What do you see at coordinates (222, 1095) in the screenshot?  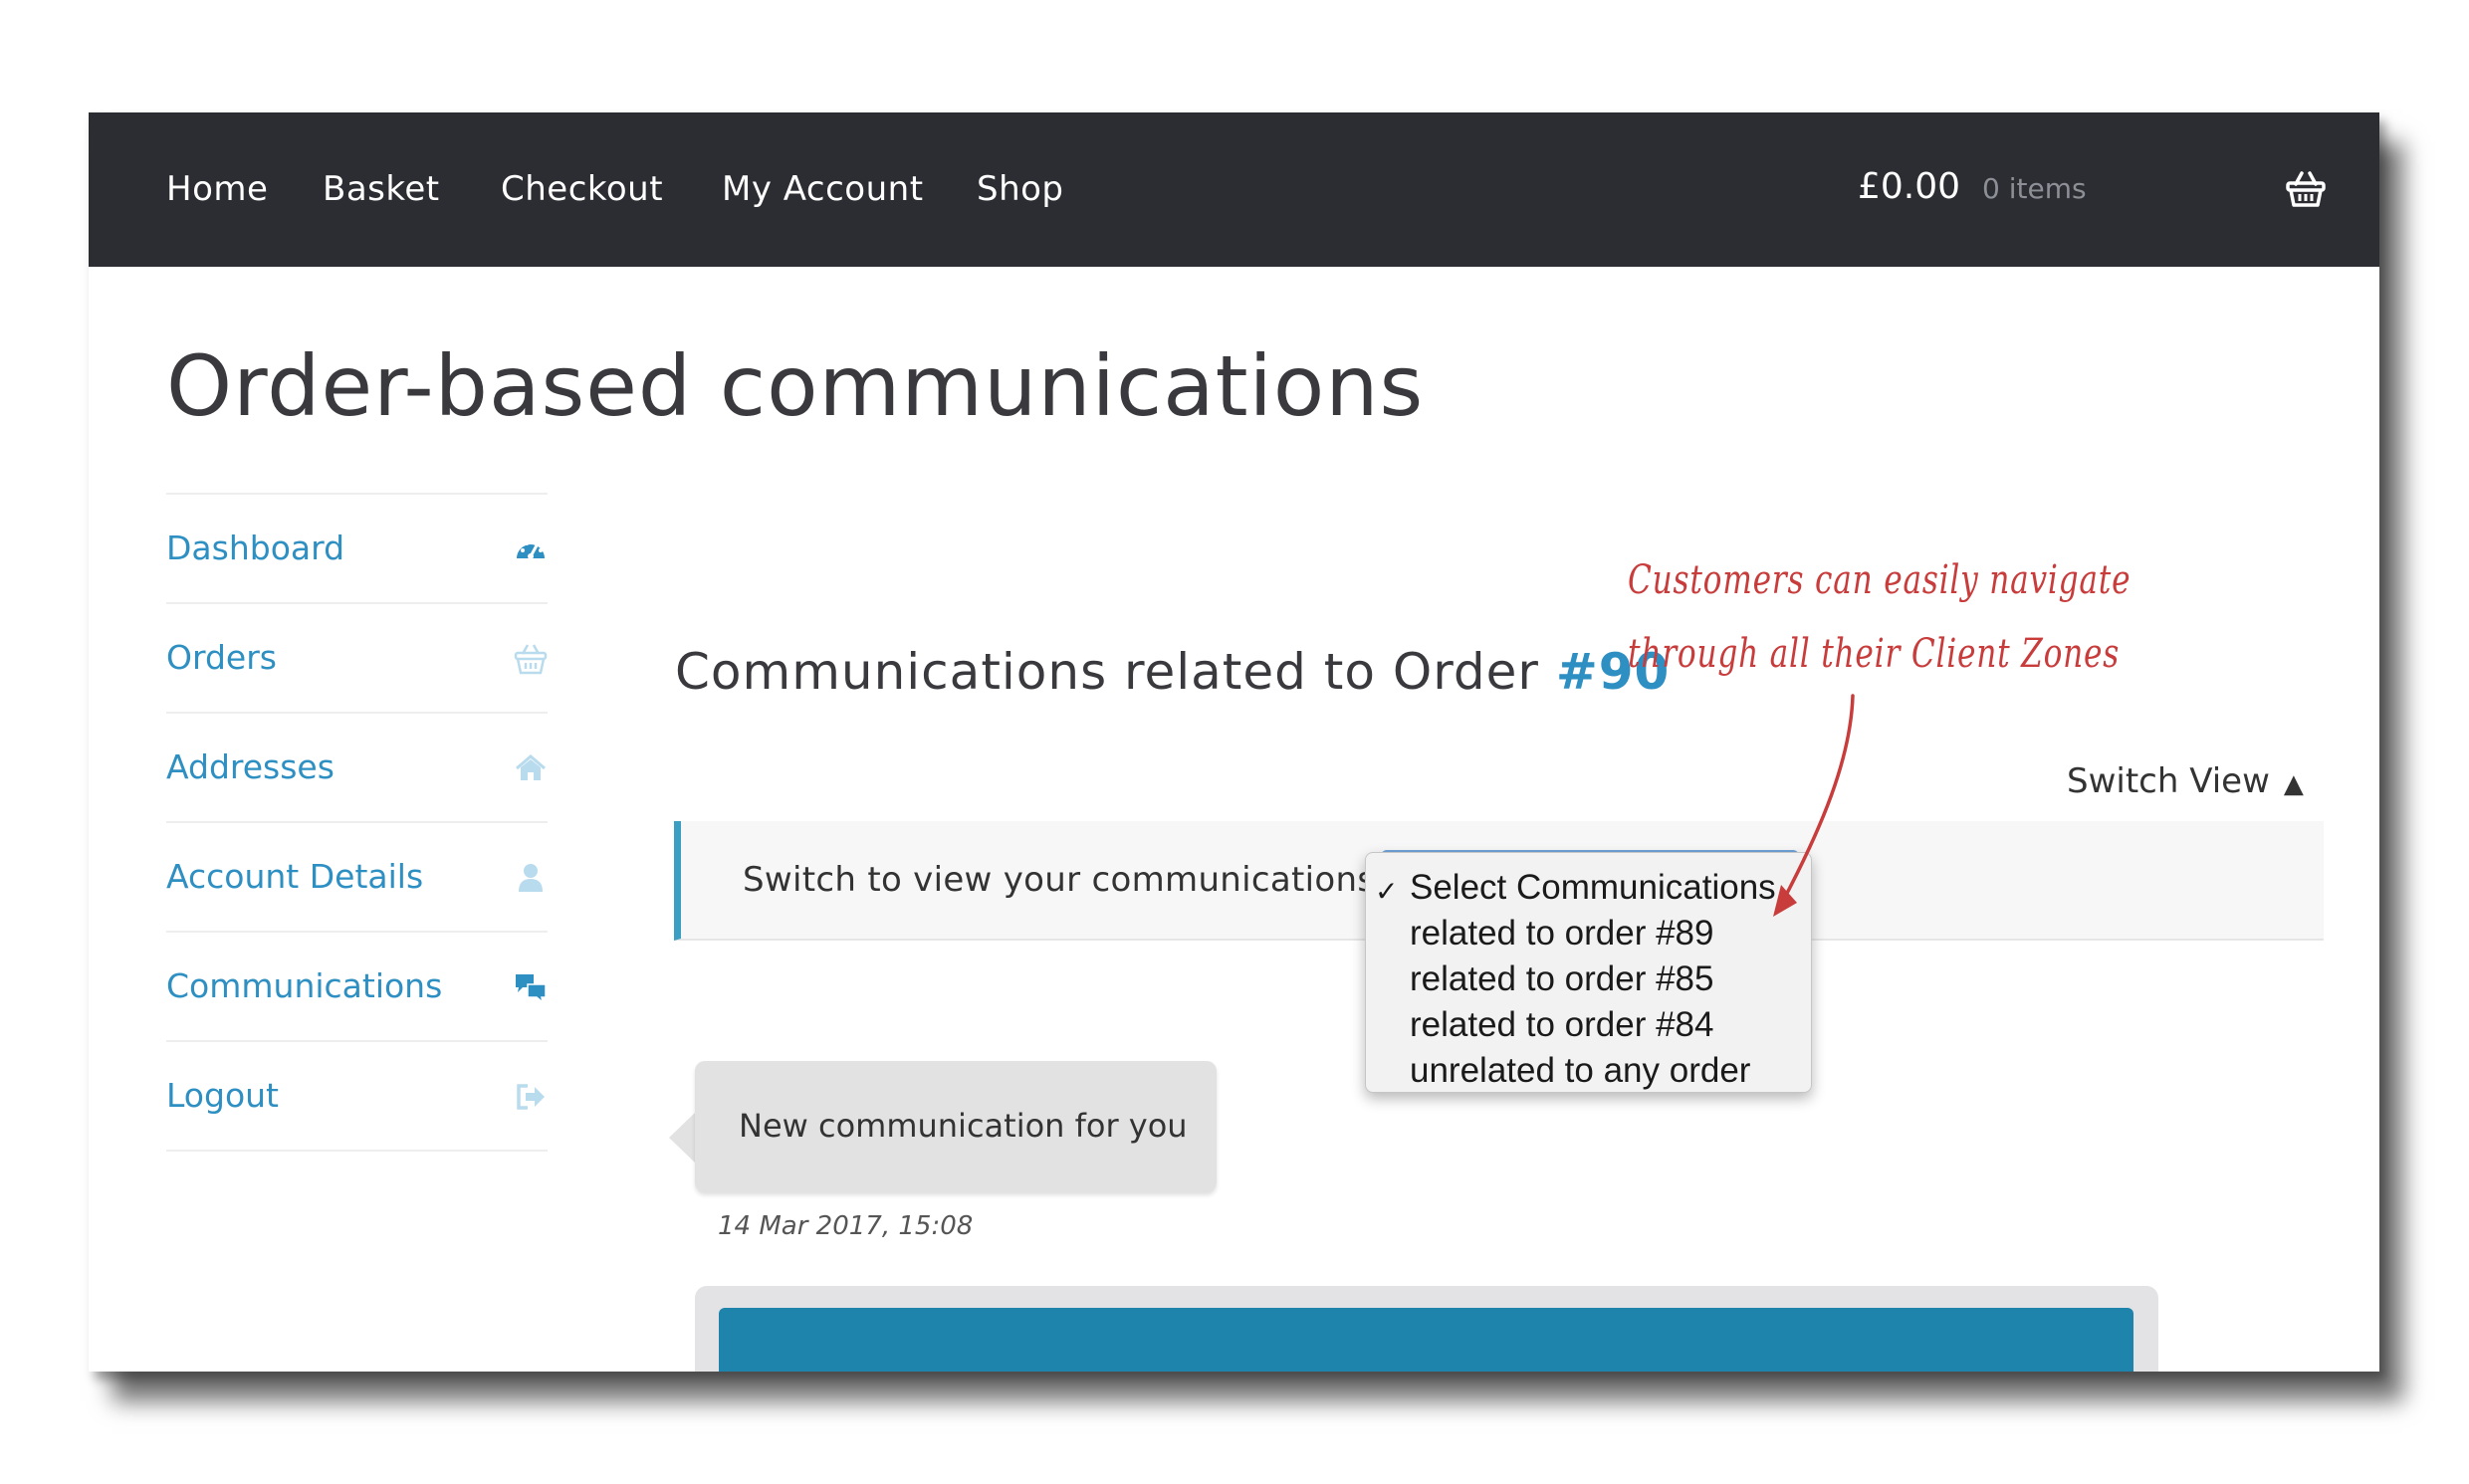 I see `sidebar-item-label: Logout` at bounding box center [222, 1095].